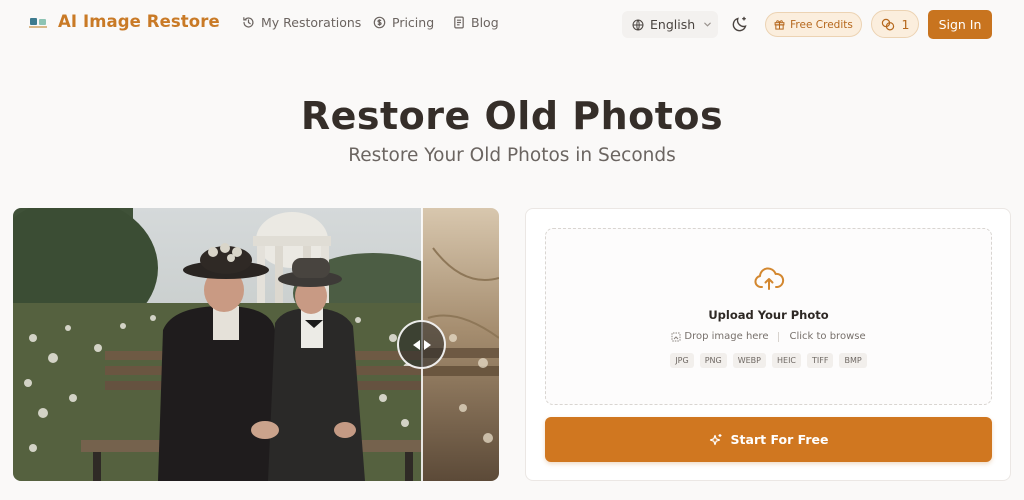 The width and height of the screenshot is (1024, 500). I want to click on nav-blog: Blog, so click(476, 22).